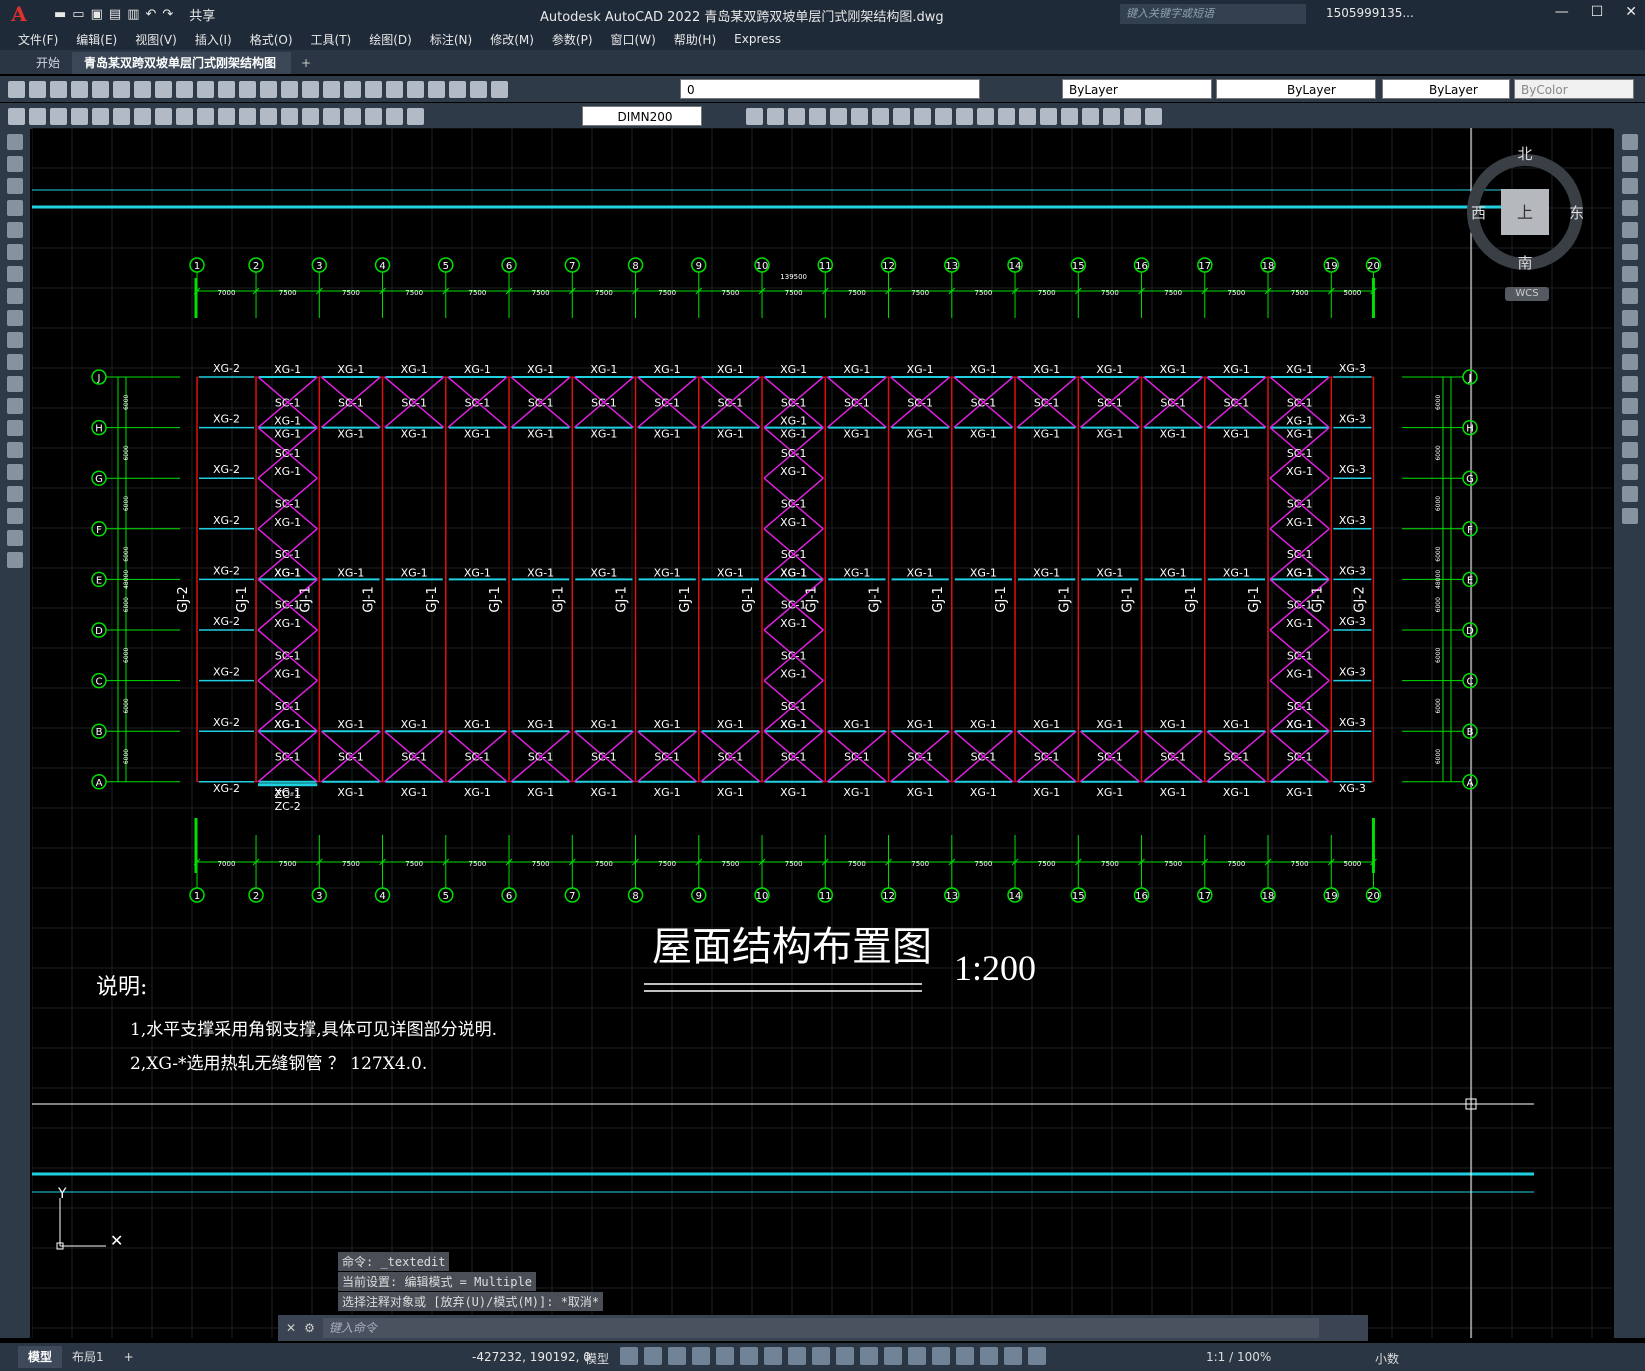  What do you see at coordinates (331, 39) in the screenshot?
I see `menu-tools: 工具(T)` at bounding box center [331, 39].